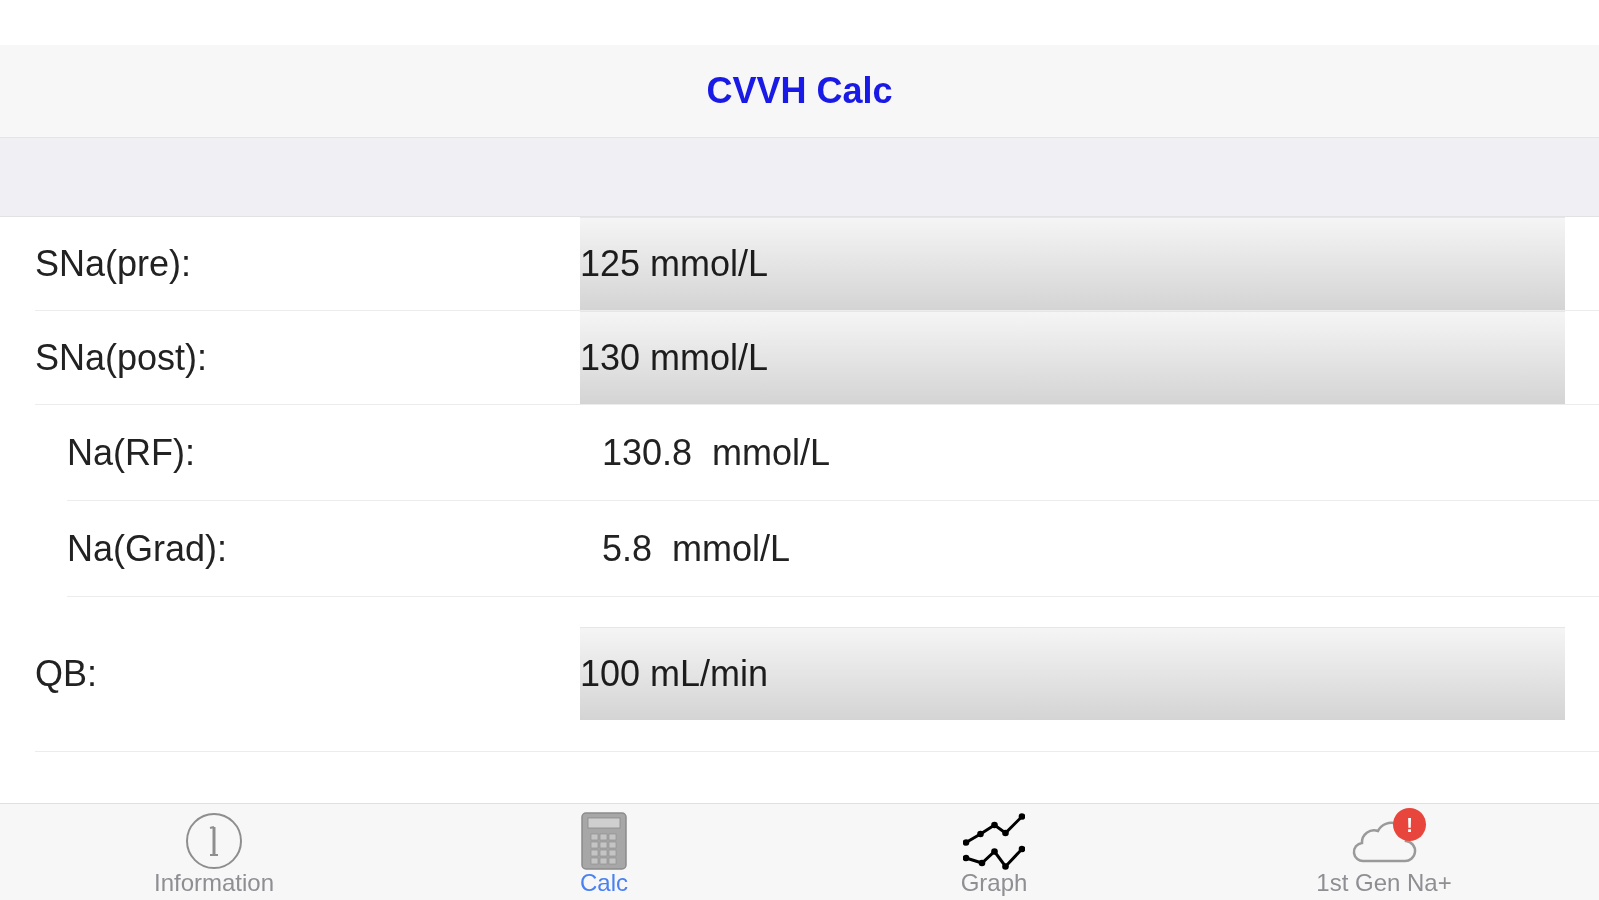 The height and width of the screenshot is (900, 1599). I want to click on tab: ! 1st Gen Na+, so click(1384, 852).